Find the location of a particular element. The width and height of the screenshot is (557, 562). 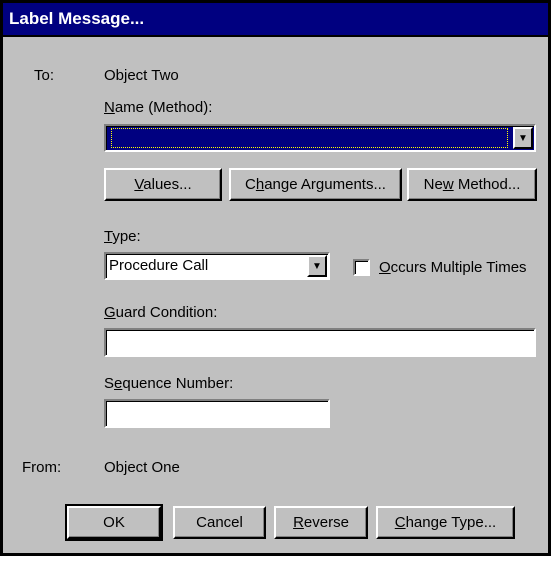

to-value: Object Two is located at coordinates (141, 75).